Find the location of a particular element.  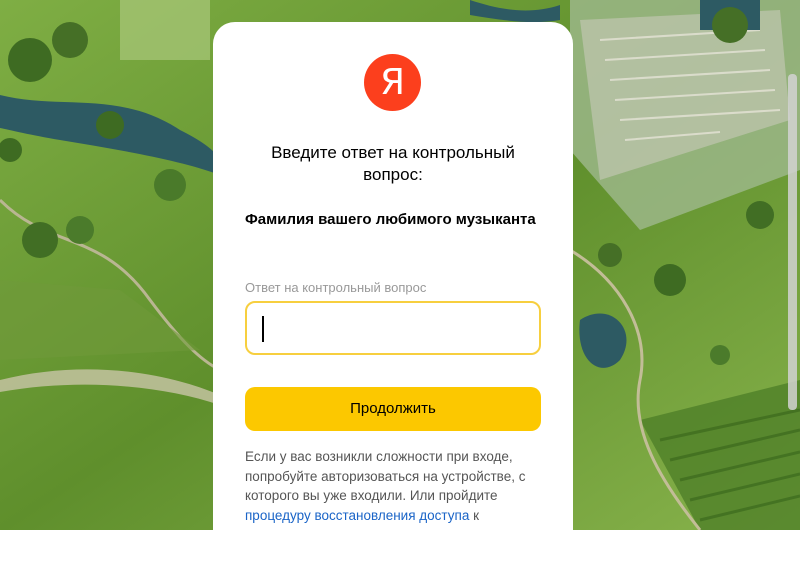

page-scrollbar is located at coordinates (793, 265).